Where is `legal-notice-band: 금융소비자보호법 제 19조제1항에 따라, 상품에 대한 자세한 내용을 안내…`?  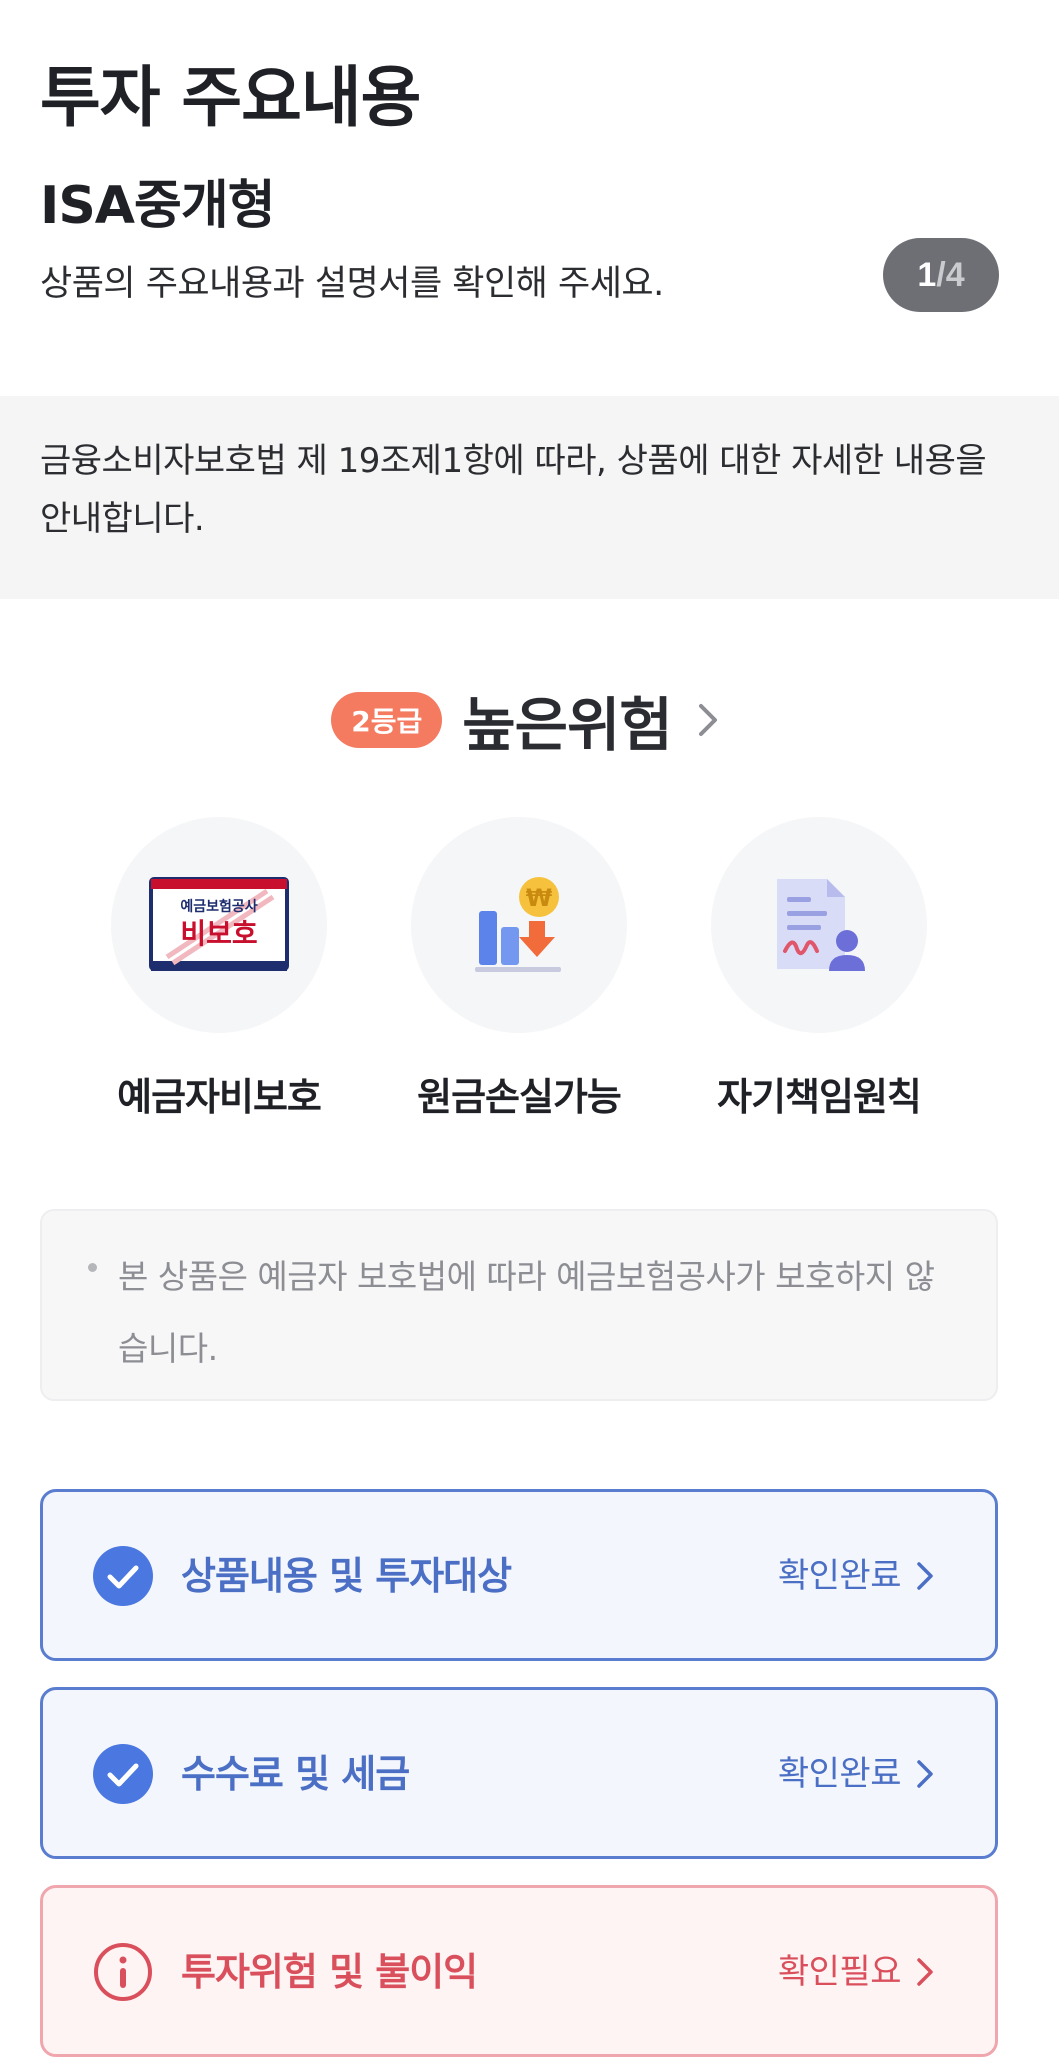
legal-notice-band: 금융소비자보호법 제 19조제1항에 따라, 상품에 대한 자세한 내용을 안내… is located at coordinates (529, 497).